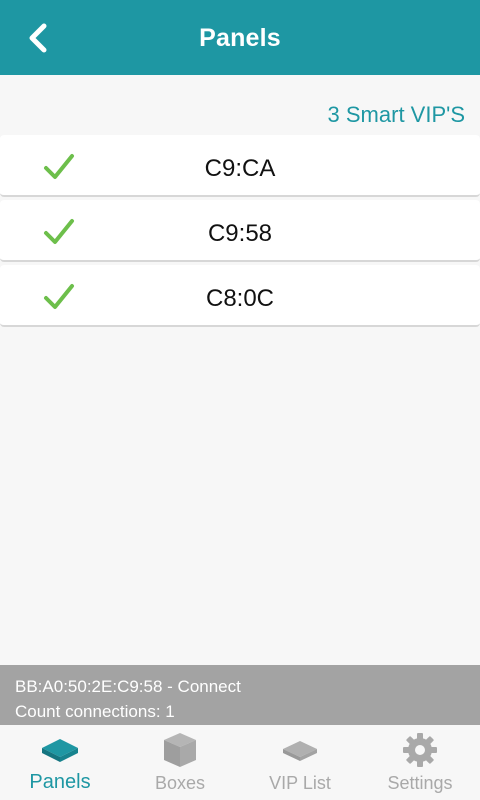  Describe the element at coordinates (60, 750) in the screenshot. I see `panel-icon` at that location.